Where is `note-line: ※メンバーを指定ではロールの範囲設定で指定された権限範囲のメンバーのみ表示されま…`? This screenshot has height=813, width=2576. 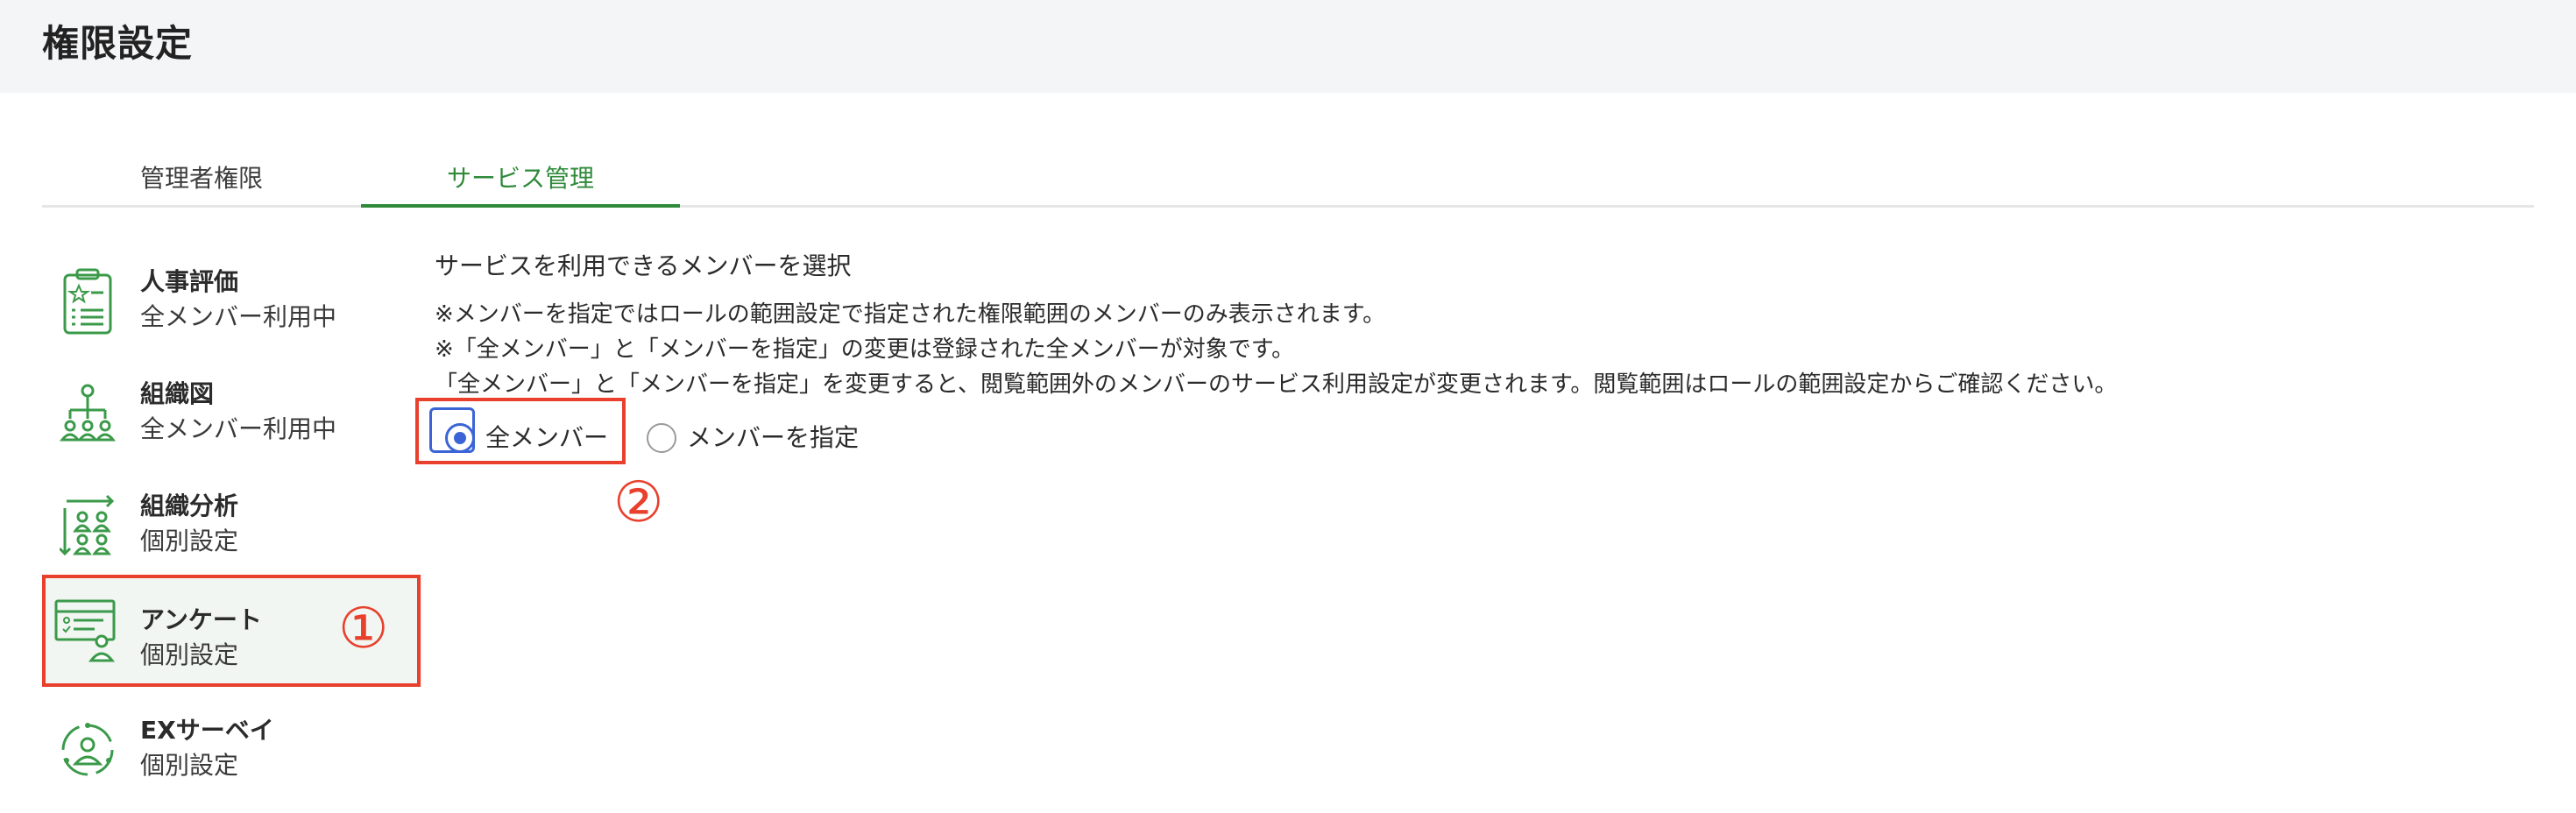 note-line: ※メンバーを指定ではロールの範囲設定で指定された権限範囲のメンバーのみ表示されま… is located at coordinates (910, 315).